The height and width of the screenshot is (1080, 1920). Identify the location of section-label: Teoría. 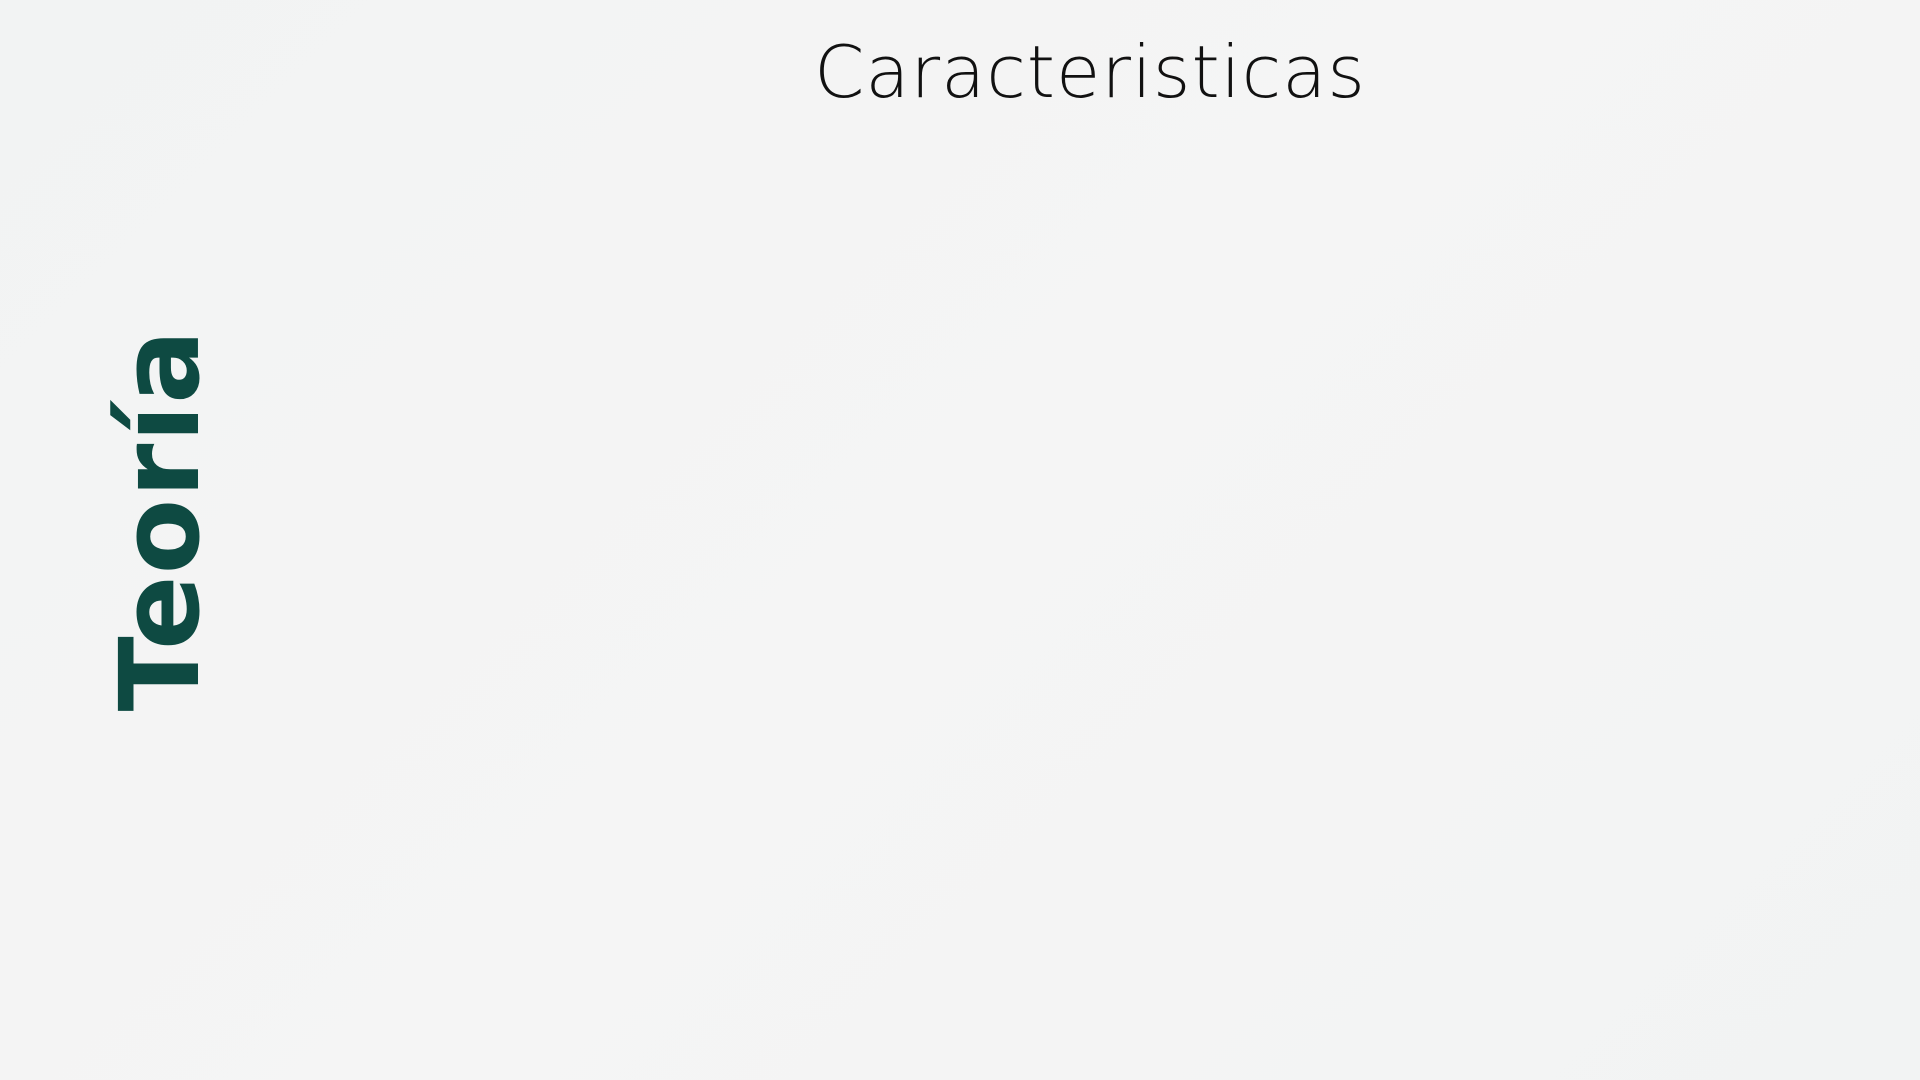
(160, 520).